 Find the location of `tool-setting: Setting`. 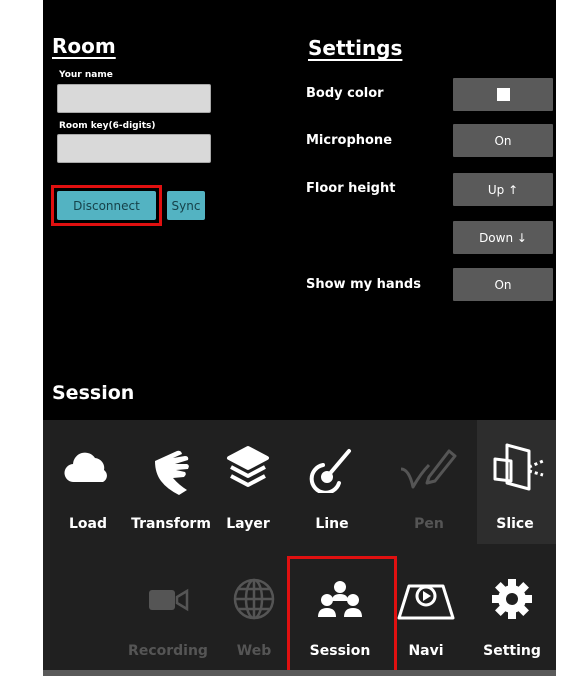

tool-setting: Setting is located at coordinates (512, 612).